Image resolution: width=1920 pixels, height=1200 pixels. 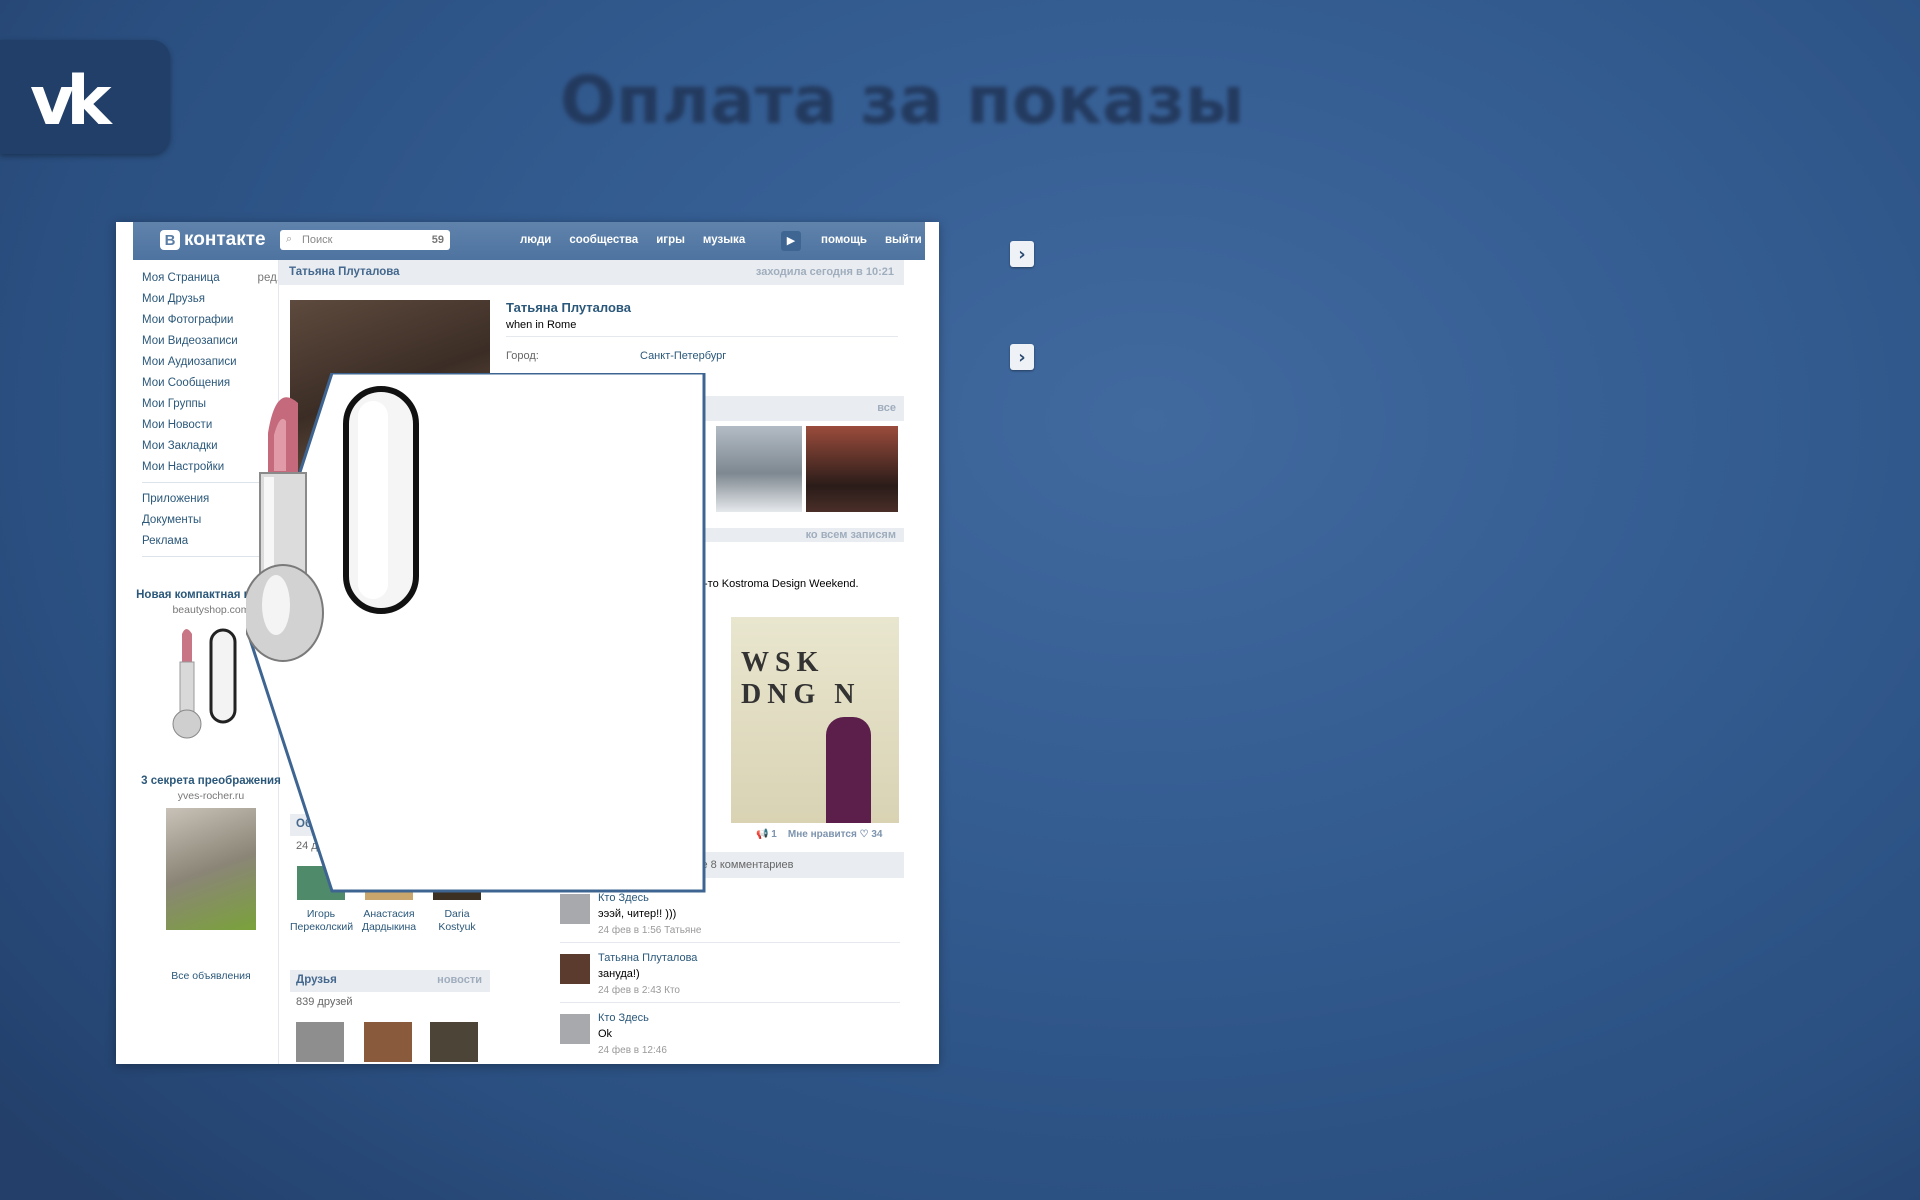 What do you see at coordinates (902, 100) in the screenshot?
I see `slide-title: Оплата за показы` at bounding box center [902, 100].